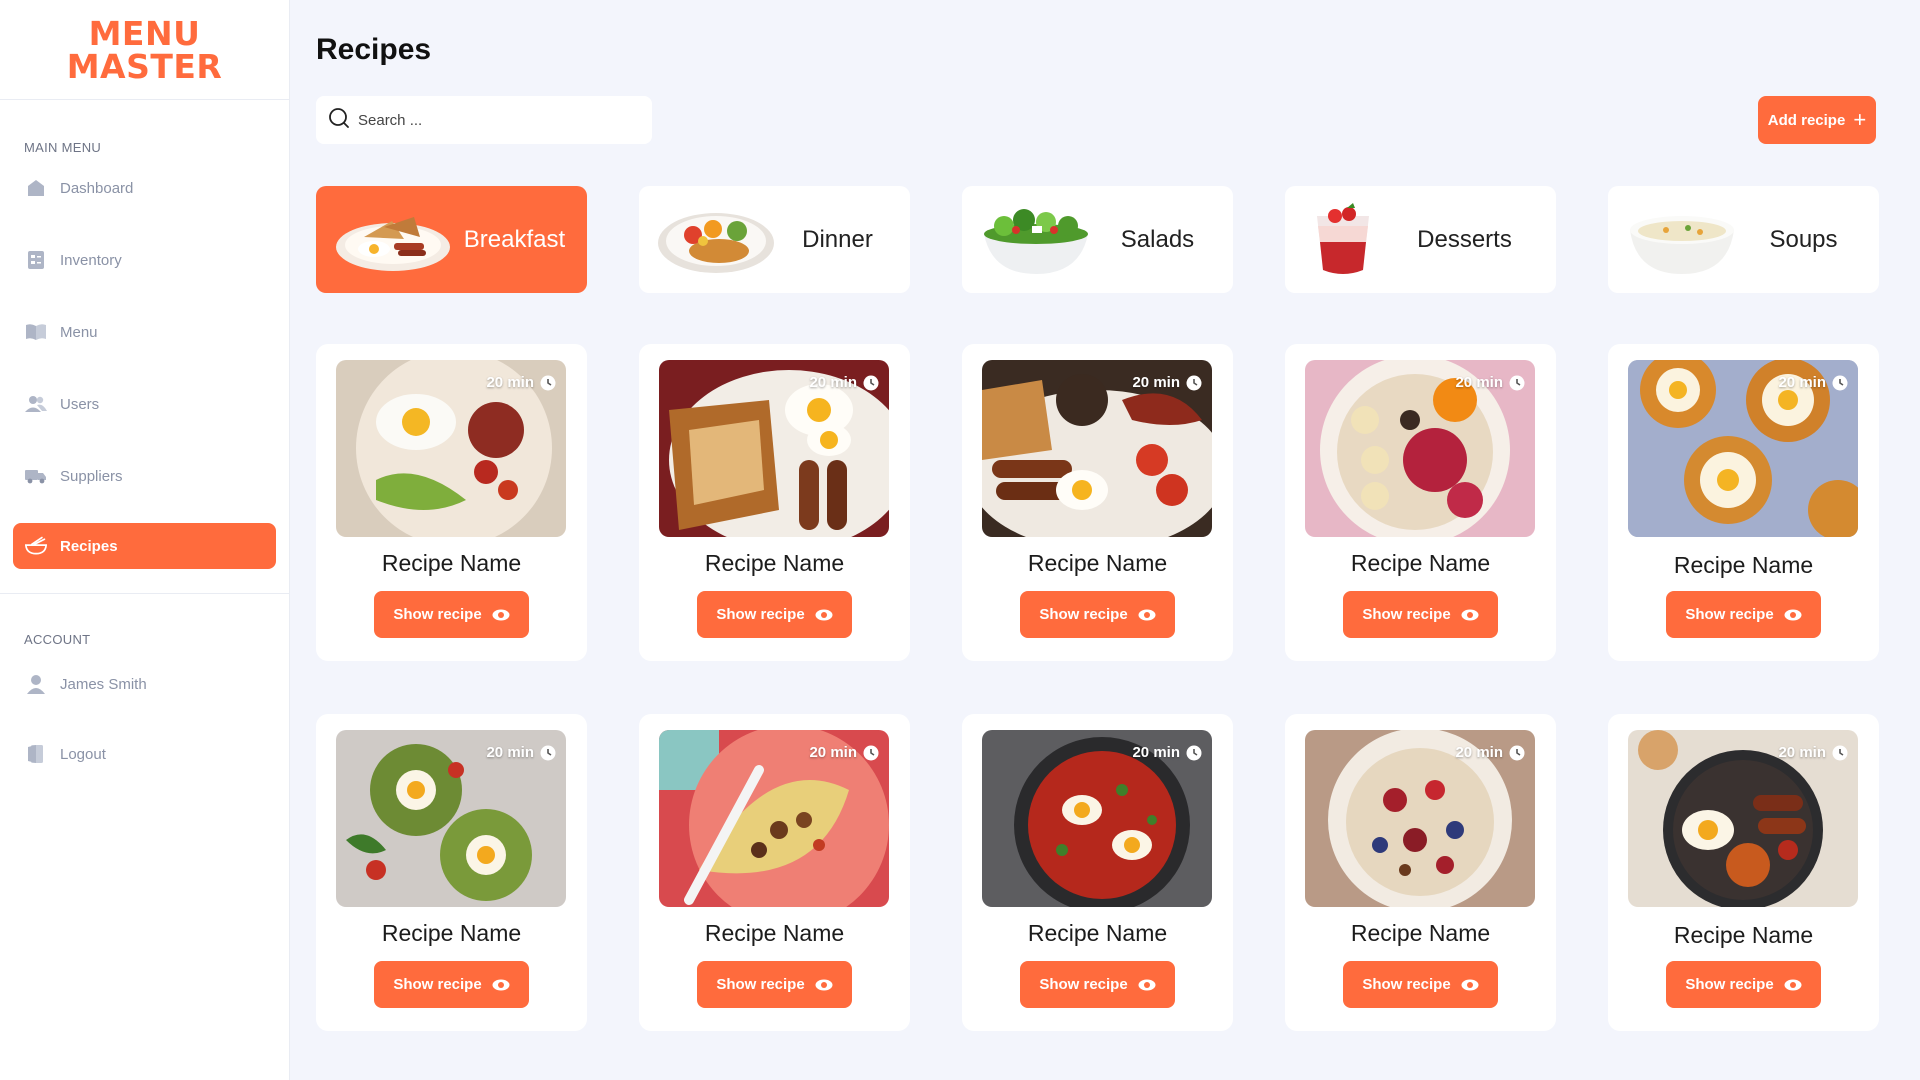 Image resolution: width=1920 pixels, height=1080 pixels. I want to click on brand-logo: MENU MASTER, so click(144, 50).